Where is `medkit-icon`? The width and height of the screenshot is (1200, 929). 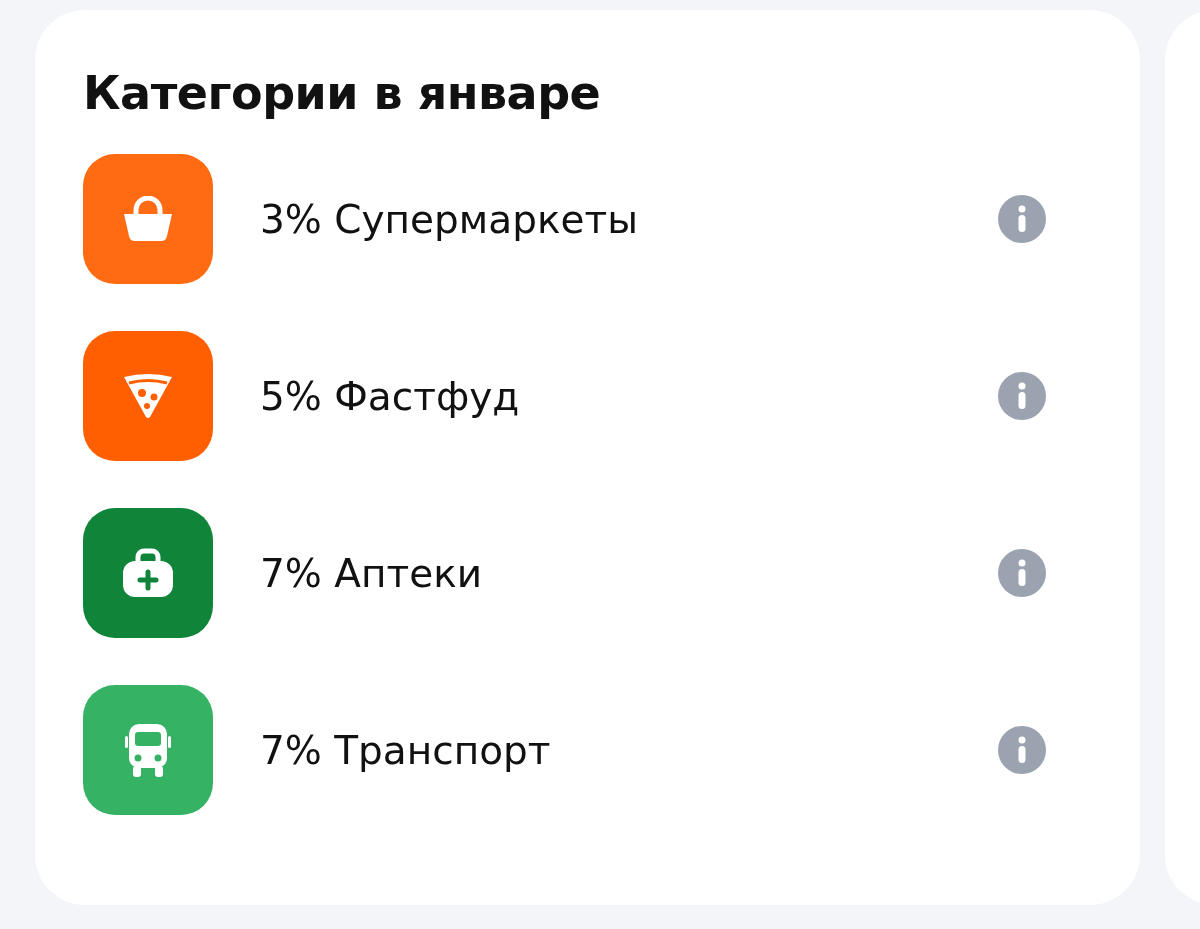 medkit-icon is located at coordinates (148, 573).